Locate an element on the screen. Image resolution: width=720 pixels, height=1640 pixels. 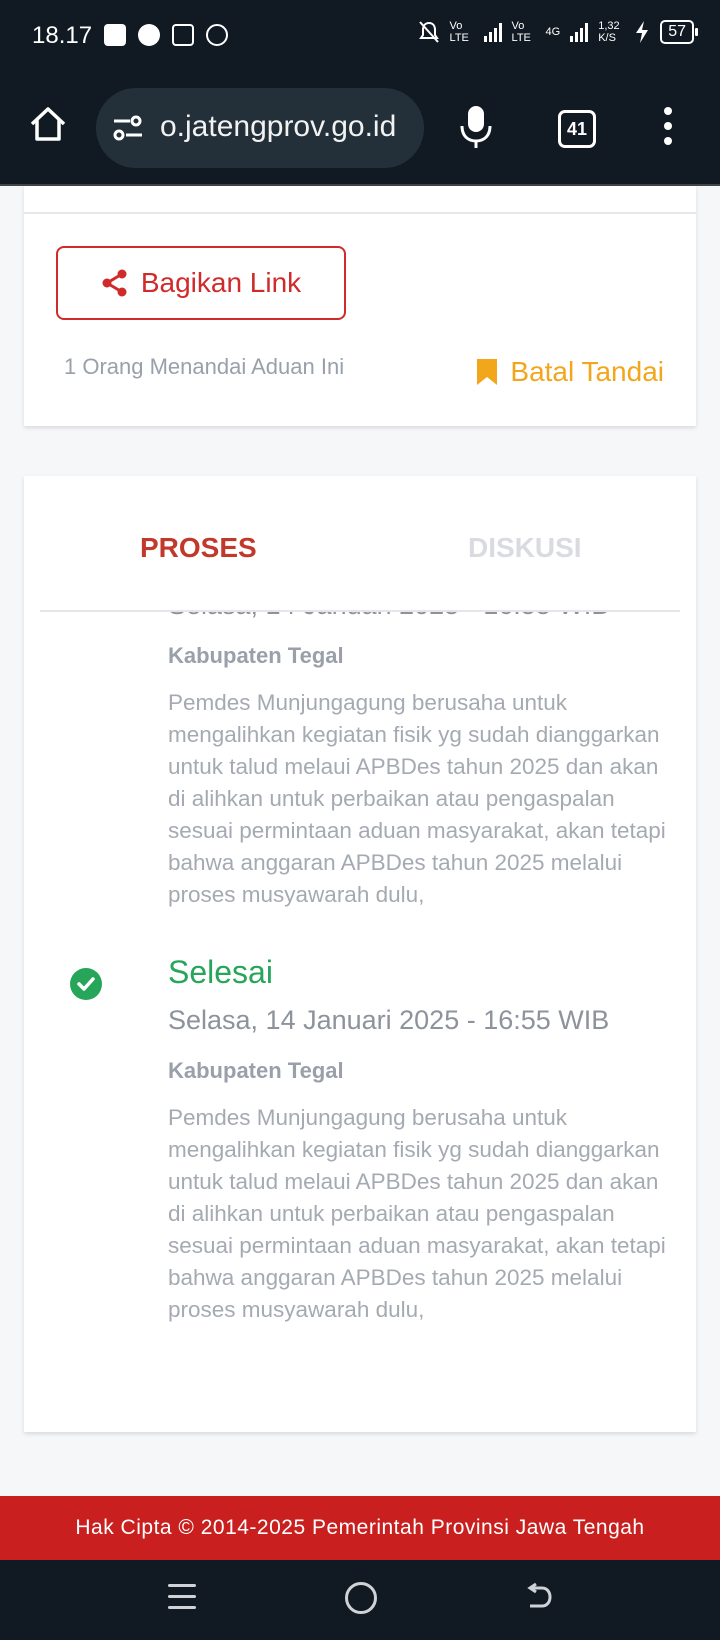
back-icon is located at coordinates (539, 1597).